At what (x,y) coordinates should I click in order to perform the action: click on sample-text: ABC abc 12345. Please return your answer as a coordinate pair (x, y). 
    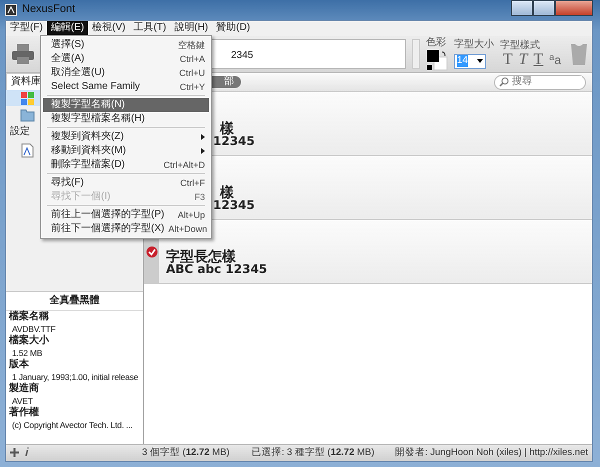
    Looking at the image, I should click on (217, 269).